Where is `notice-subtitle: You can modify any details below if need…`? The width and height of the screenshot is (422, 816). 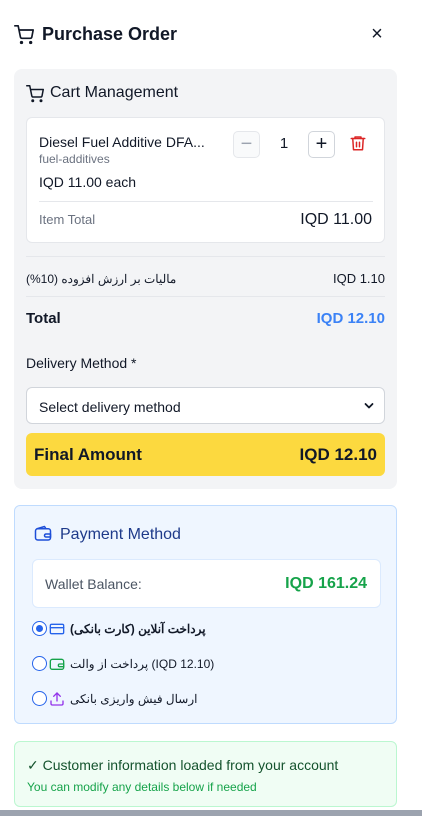 notice-subtitle: You can modify any details below if need… is located at coordinates (142, 787).